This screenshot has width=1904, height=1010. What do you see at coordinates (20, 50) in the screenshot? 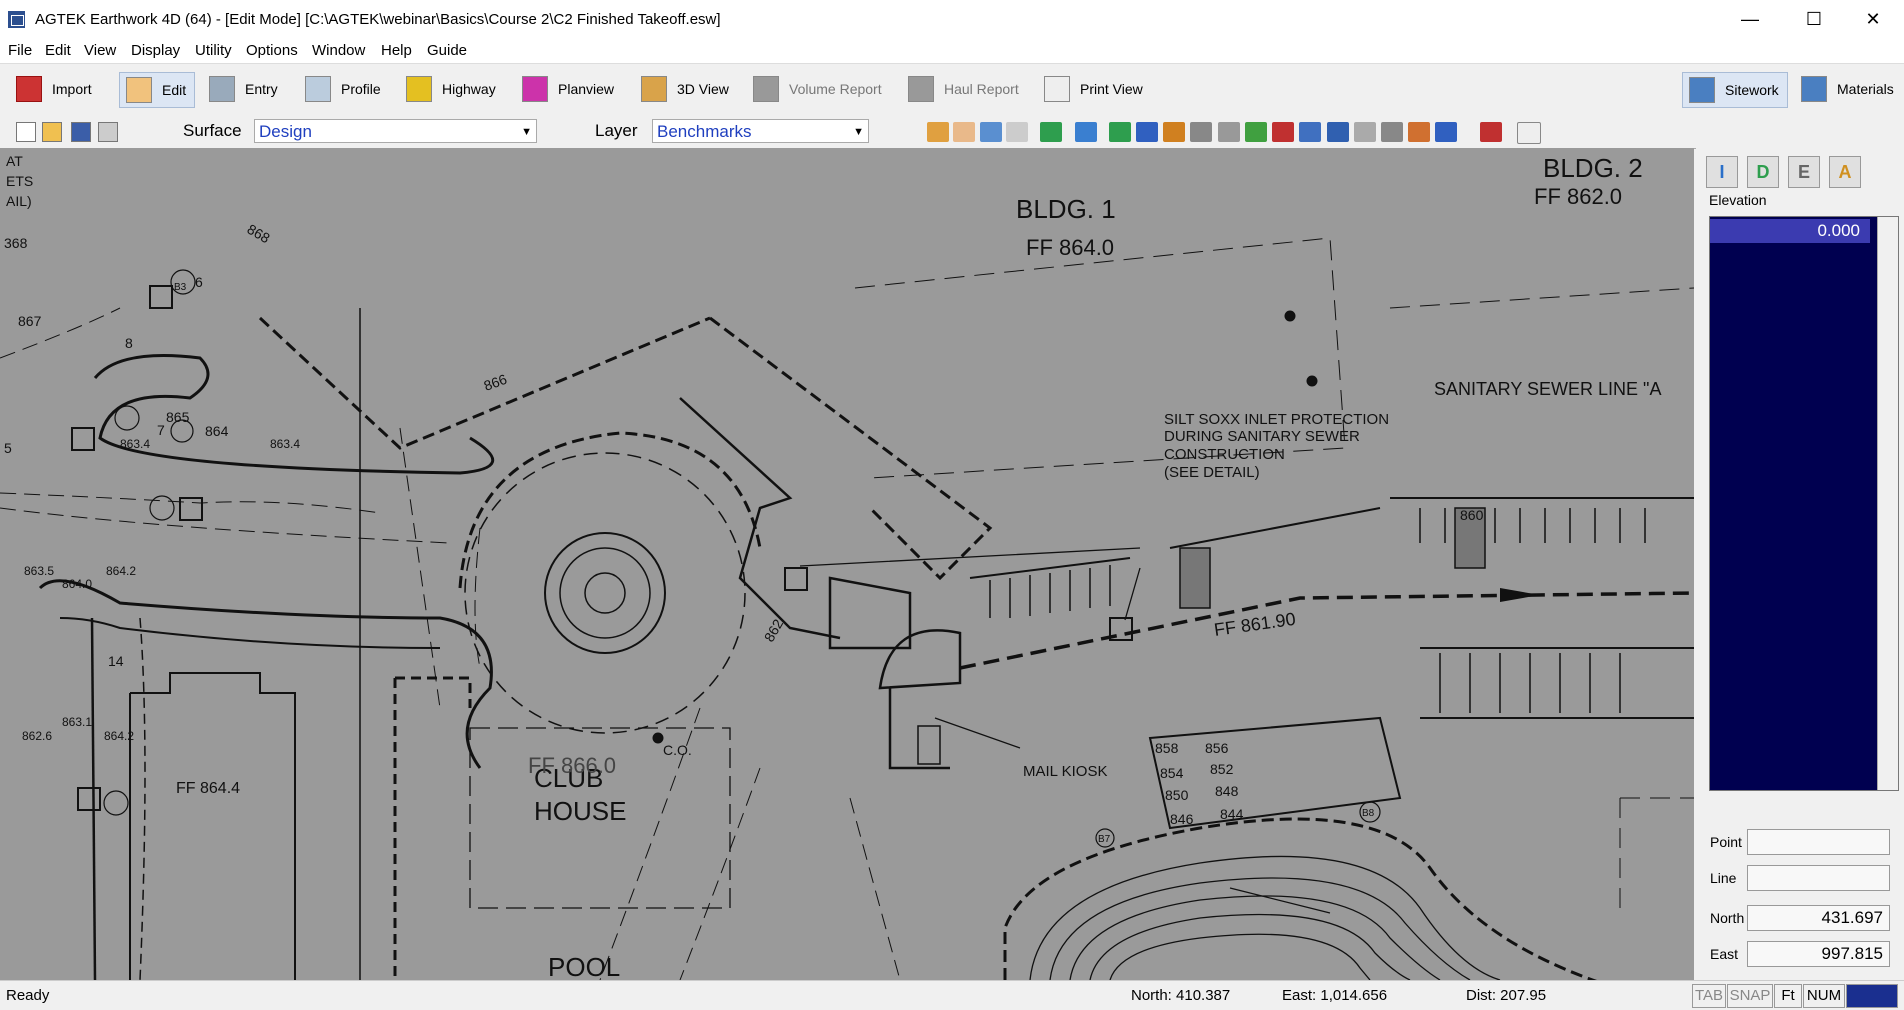
I see `menu-file: File` at bounding box center [20, 50].